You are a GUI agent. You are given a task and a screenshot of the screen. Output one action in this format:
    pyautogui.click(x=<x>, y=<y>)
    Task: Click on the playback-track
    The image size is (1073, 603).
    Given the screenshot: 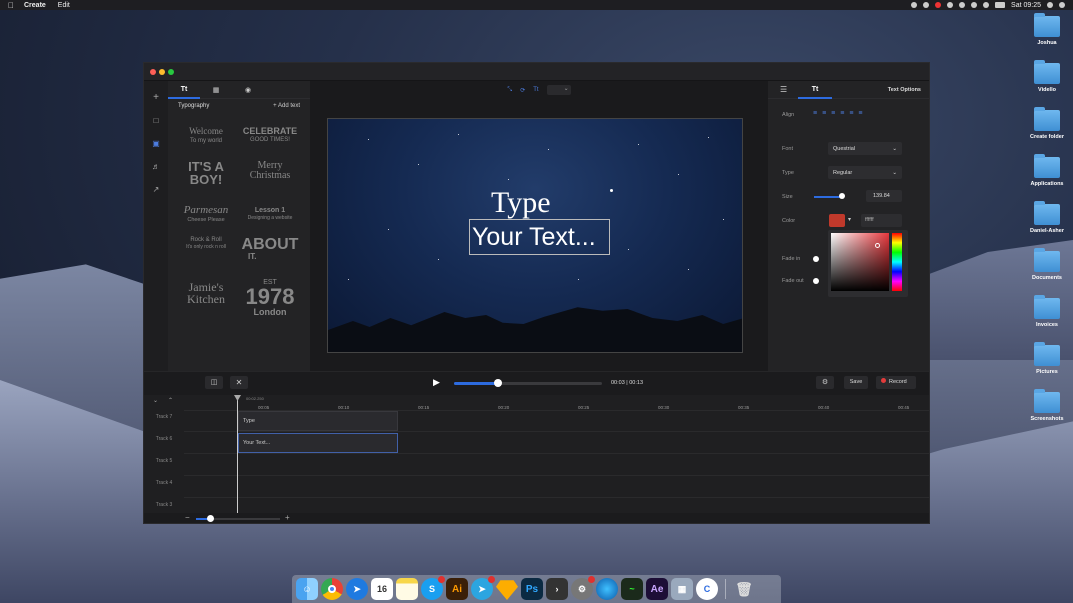 What is the action you would take?
    pyautogui.click(x=528, y=383)
    